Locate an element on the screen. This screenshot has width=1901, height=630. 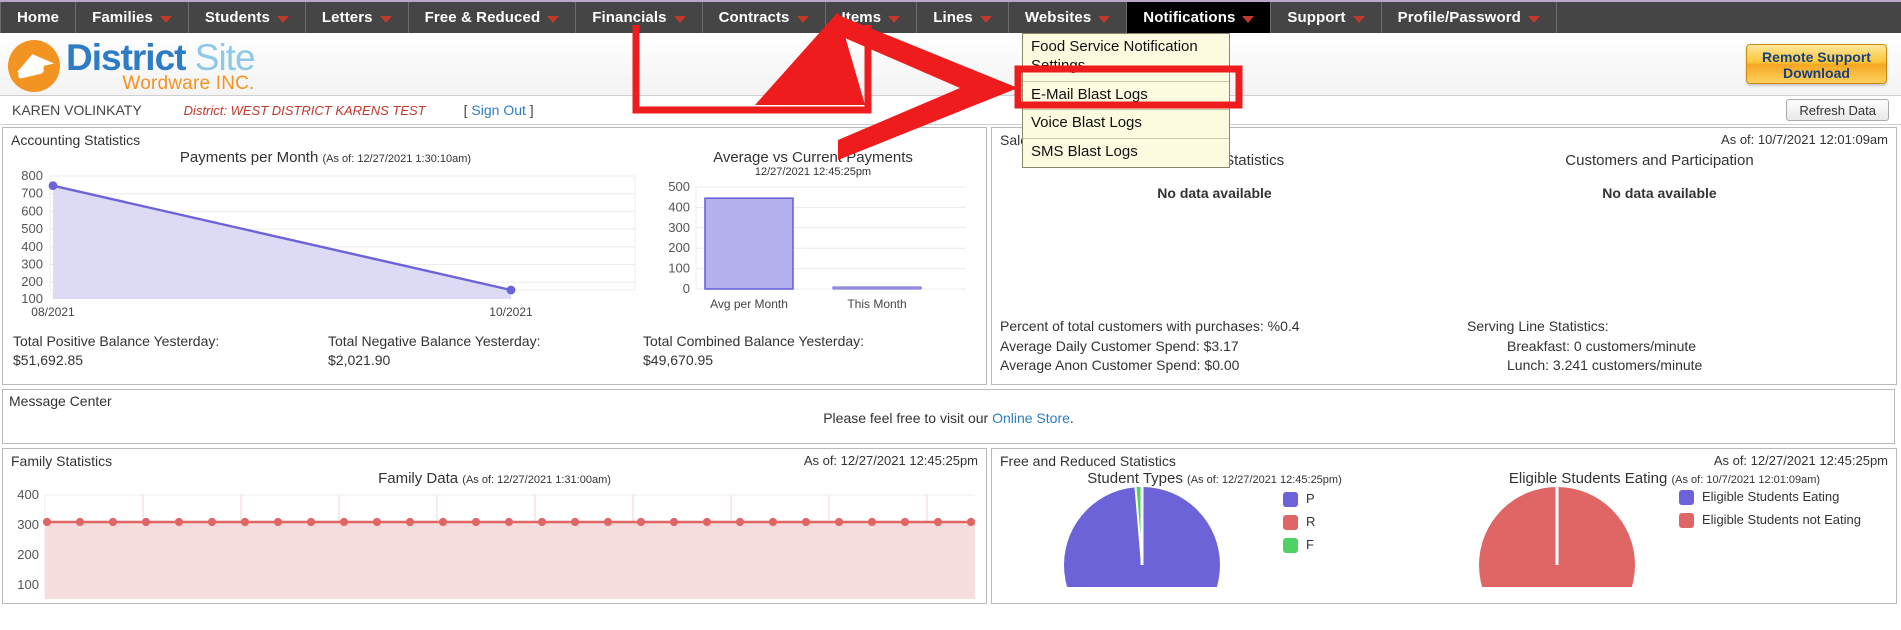
nav-item-websites: Websites is located at coordinates (1068, 17).